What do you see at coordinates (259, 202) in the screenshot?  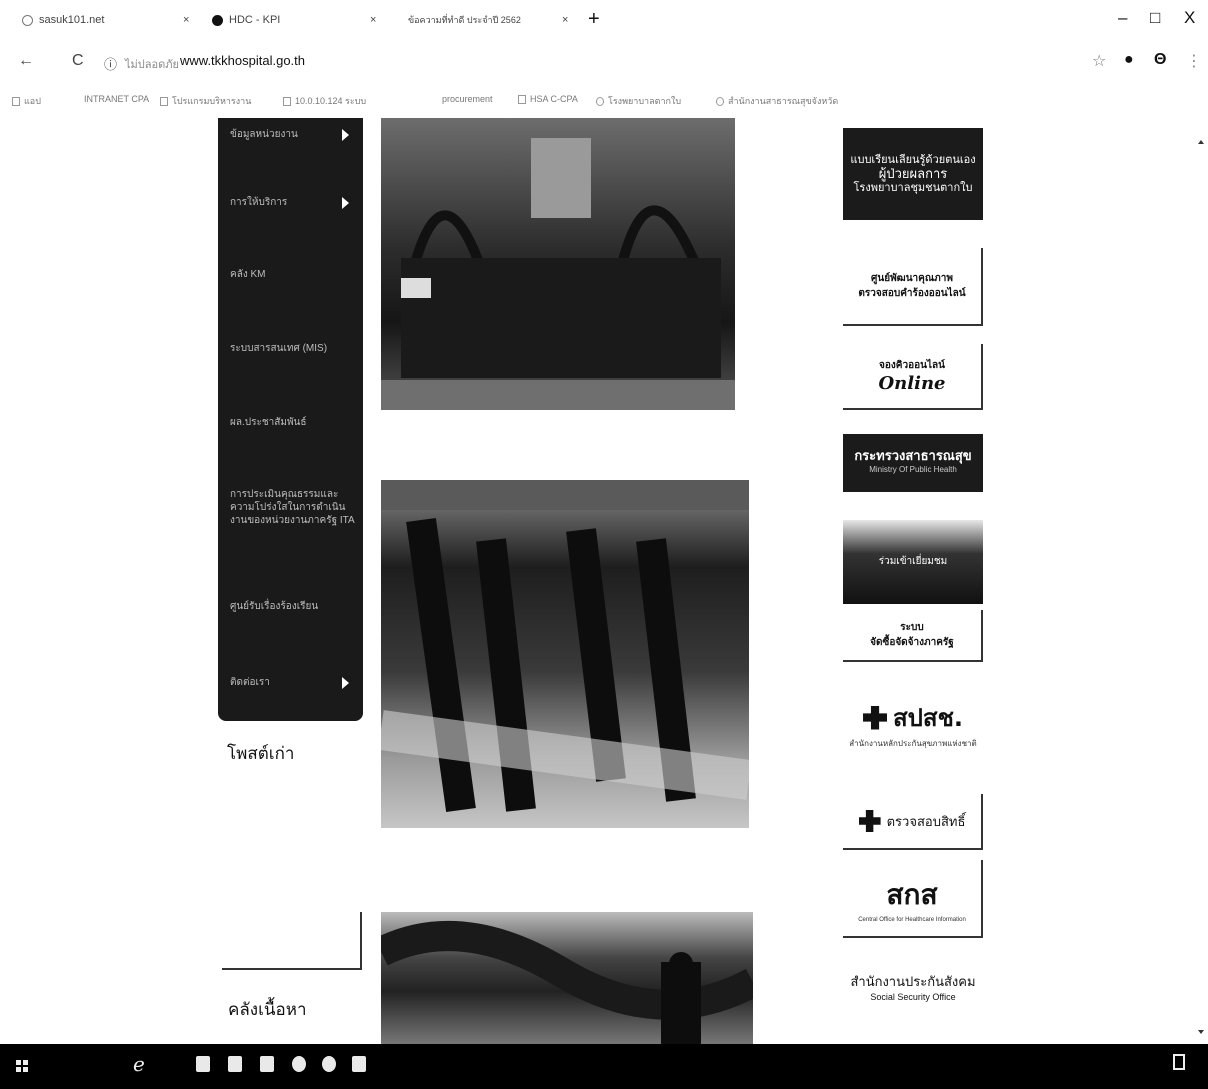 I see `menu-item-label: การให้บริการ` at bounding box center [259, 202].